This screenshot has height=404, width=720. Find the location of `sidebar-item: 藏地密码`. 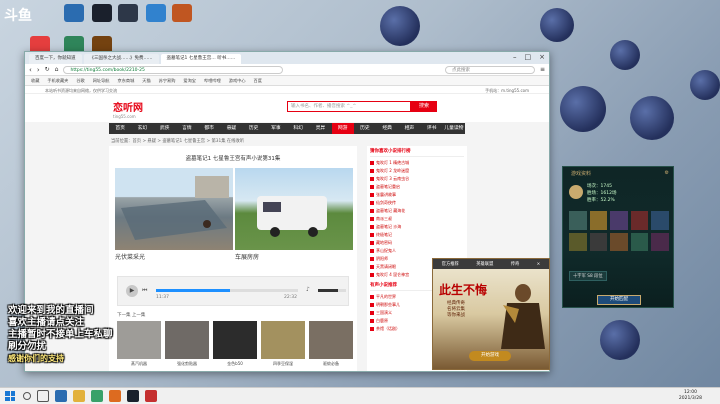

sidebar-item: 藏地密码 is located at coordinates (417, 243).